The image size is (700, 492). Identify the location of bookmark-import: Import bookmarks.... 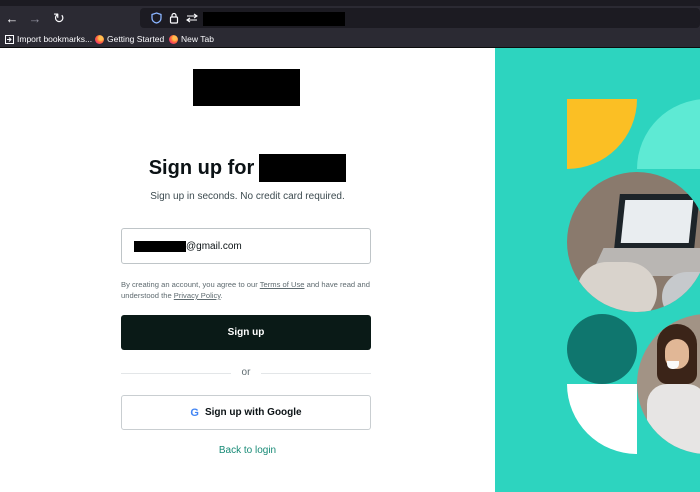
(48, 39).